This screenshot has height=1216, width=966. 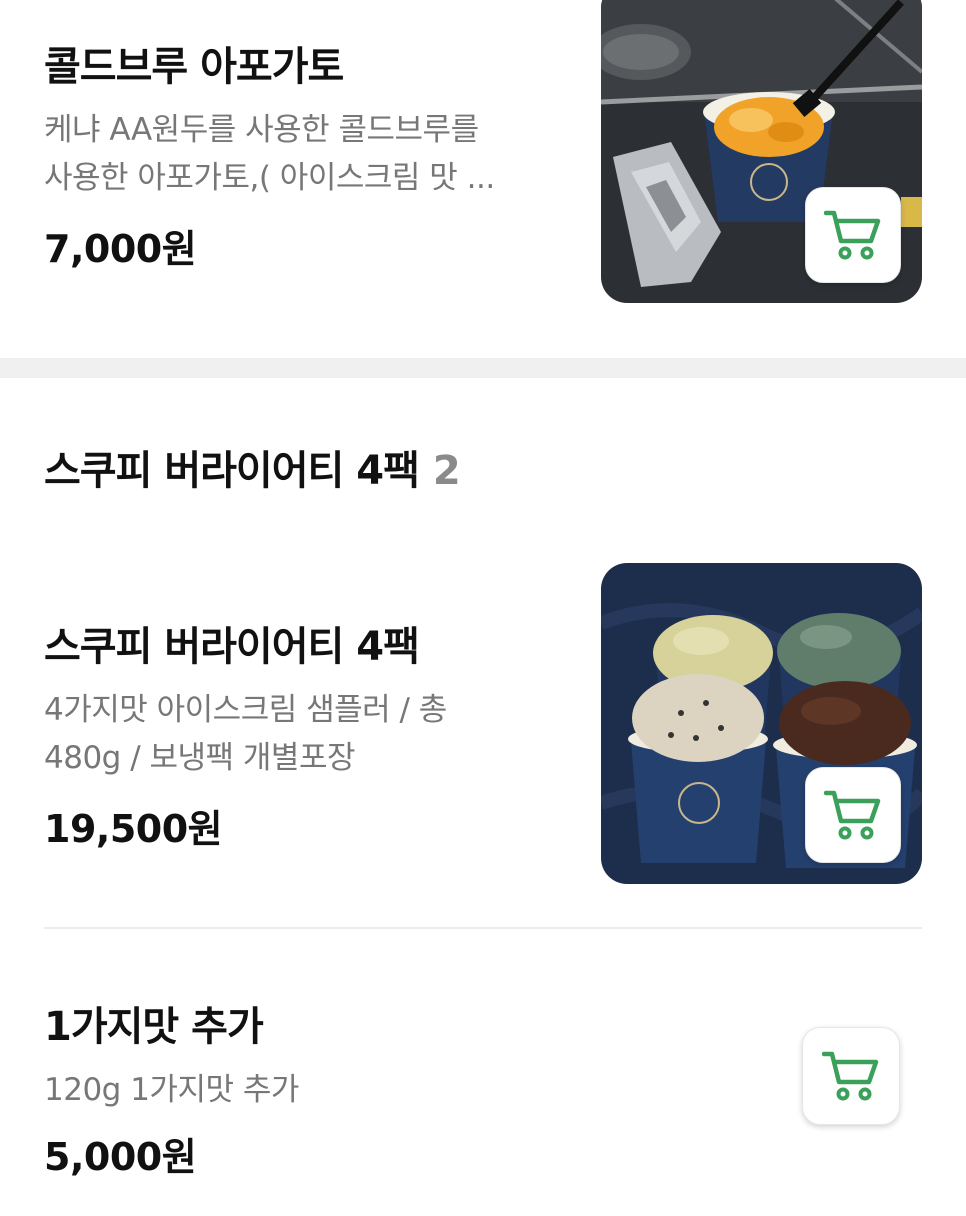 I want to click on menu-item-description-line: 케냐 AA원두를 사용한 콜드브루를, so click(x=261, y=130).